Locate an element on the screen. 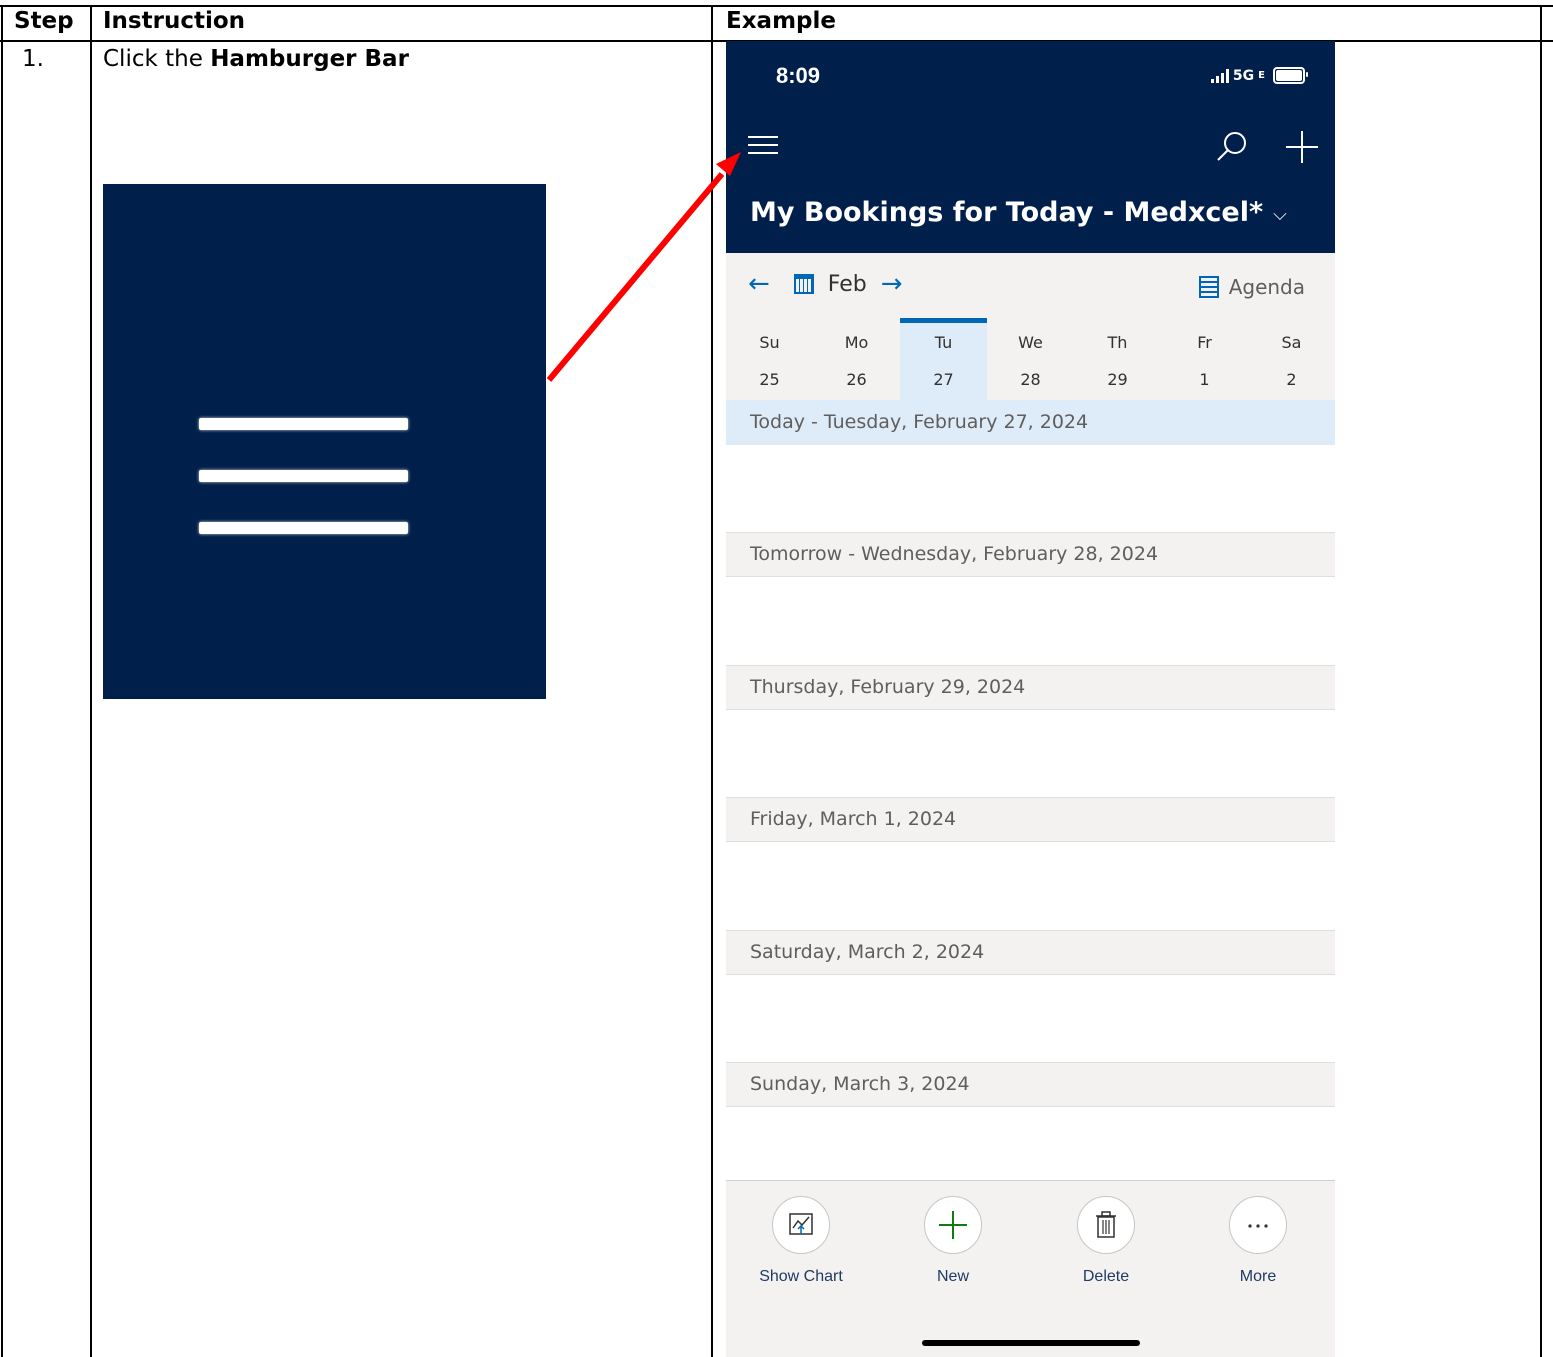 The image size is (1553, 1357). search-icon is located at coordinates (1232, 147).